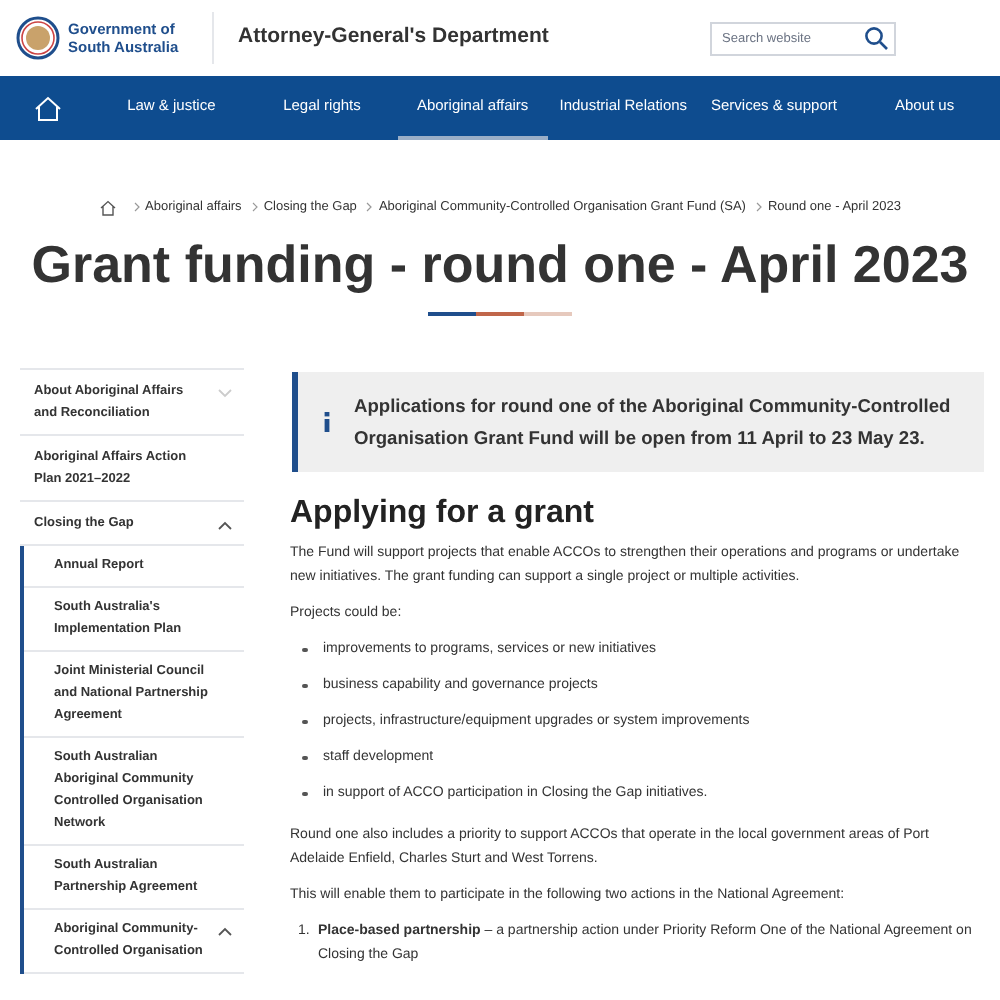 Image resolution: width=1000 pixels, height=1000 pixels. I want to click on section-heading: Applying for a grant, so click(443, 513).